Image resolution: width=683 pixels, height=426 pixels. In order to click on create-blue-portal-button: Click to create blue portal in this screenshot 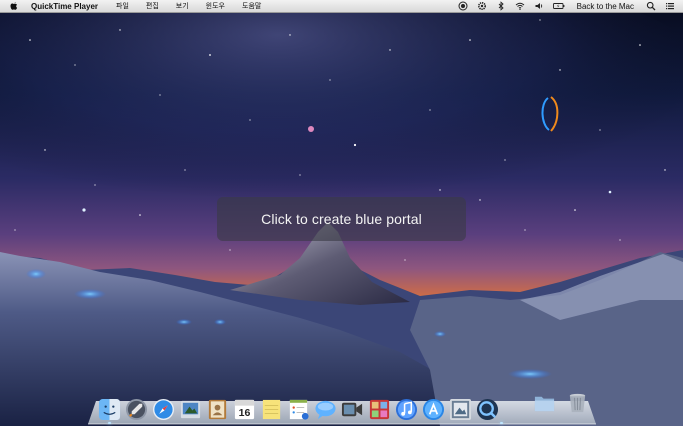, I will do `click(341, 219)`.